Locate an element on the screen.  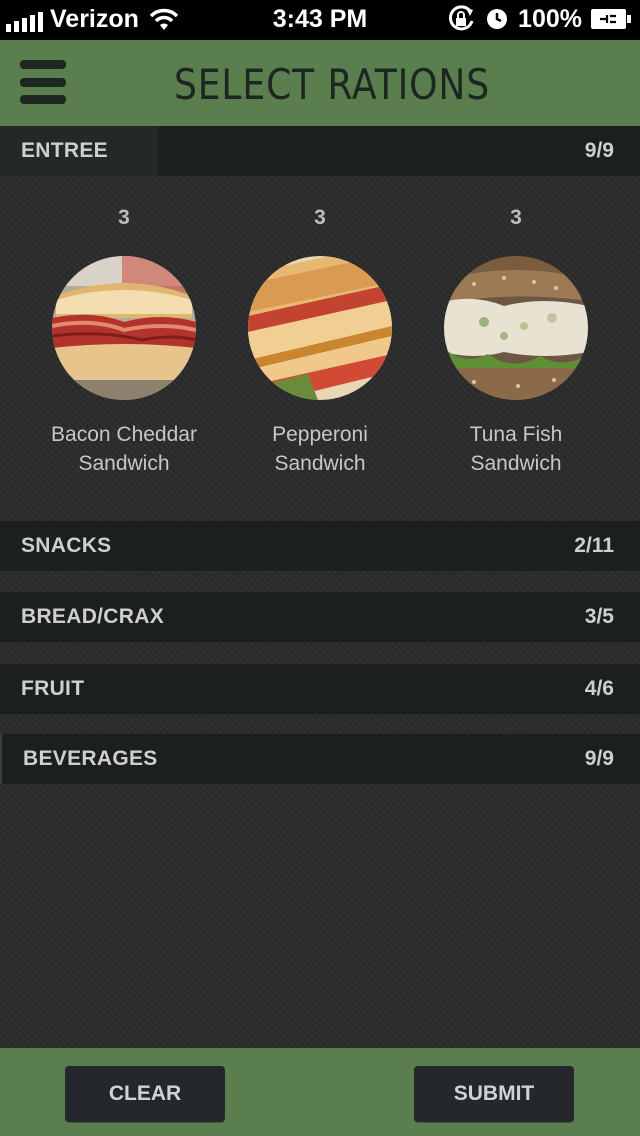
section-label: ENTREE is located at coordinates (64, 150).